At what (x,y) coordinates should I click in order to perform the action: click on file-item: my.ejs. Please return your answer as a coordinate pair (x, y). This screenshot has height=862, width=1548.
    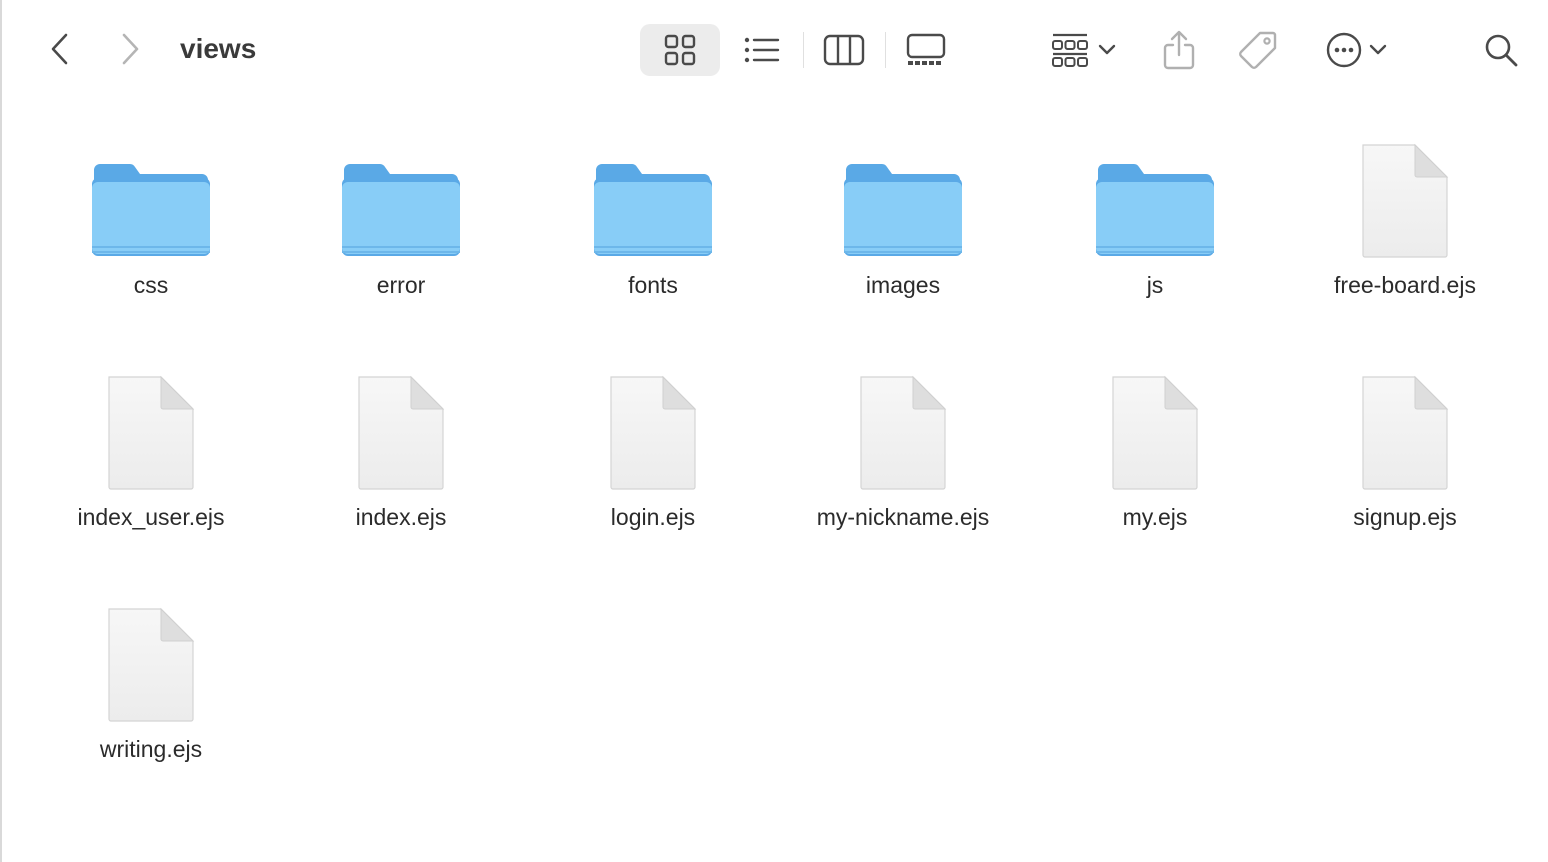
    Looking at the image, I should click on (1155, 462).